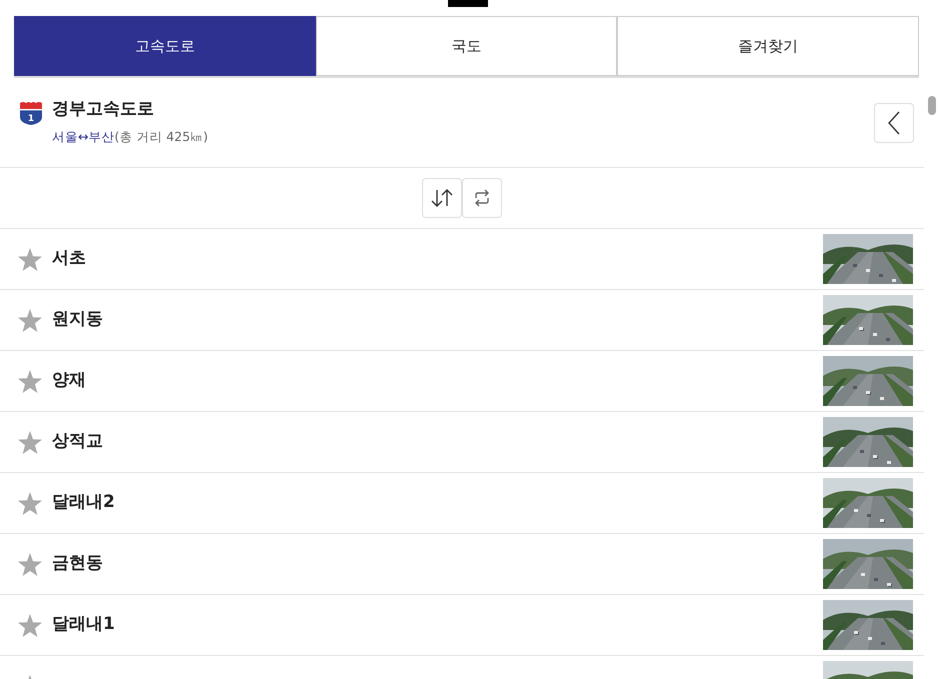 This screenshot has height=679, width=938. I want to click on camera-name: 원지동, so click(78, 320).